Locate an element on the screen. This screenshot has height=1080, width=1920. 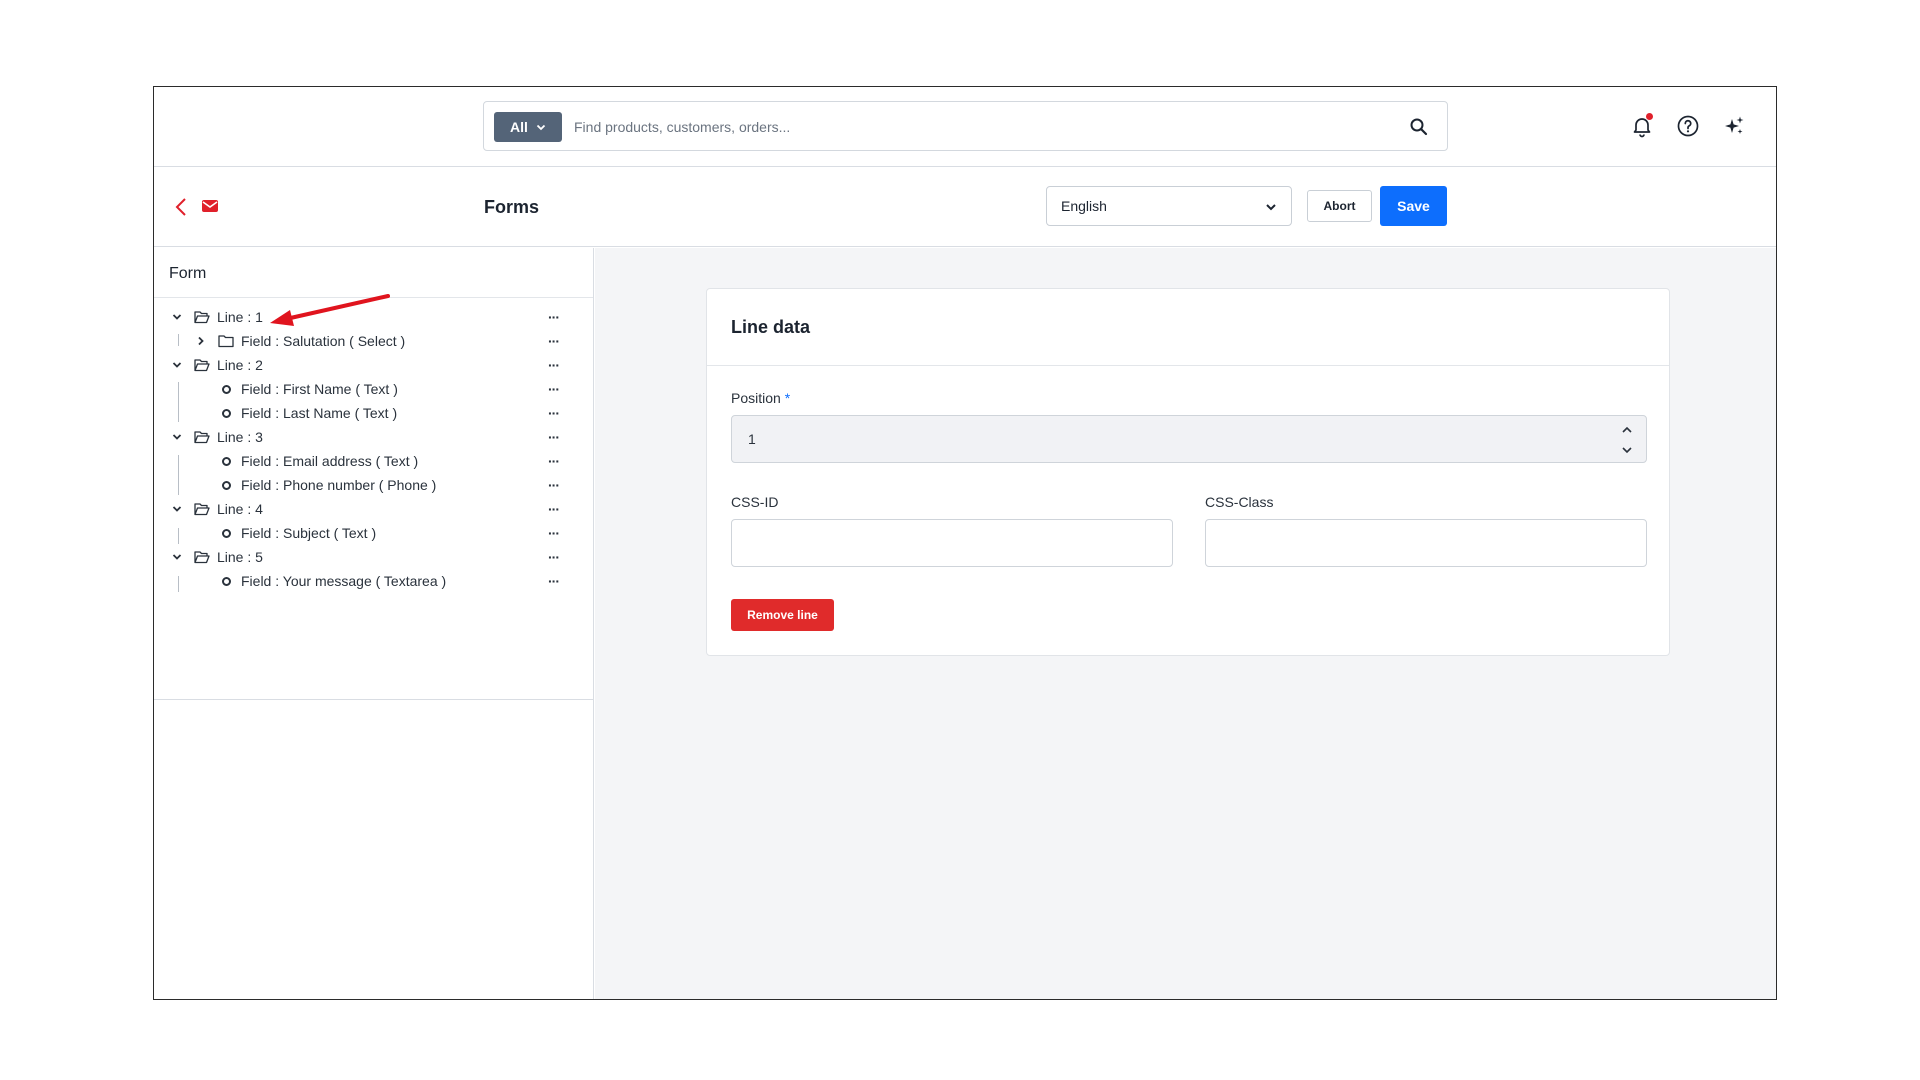
back-arrow-icon is located at coordinates (182, 207).